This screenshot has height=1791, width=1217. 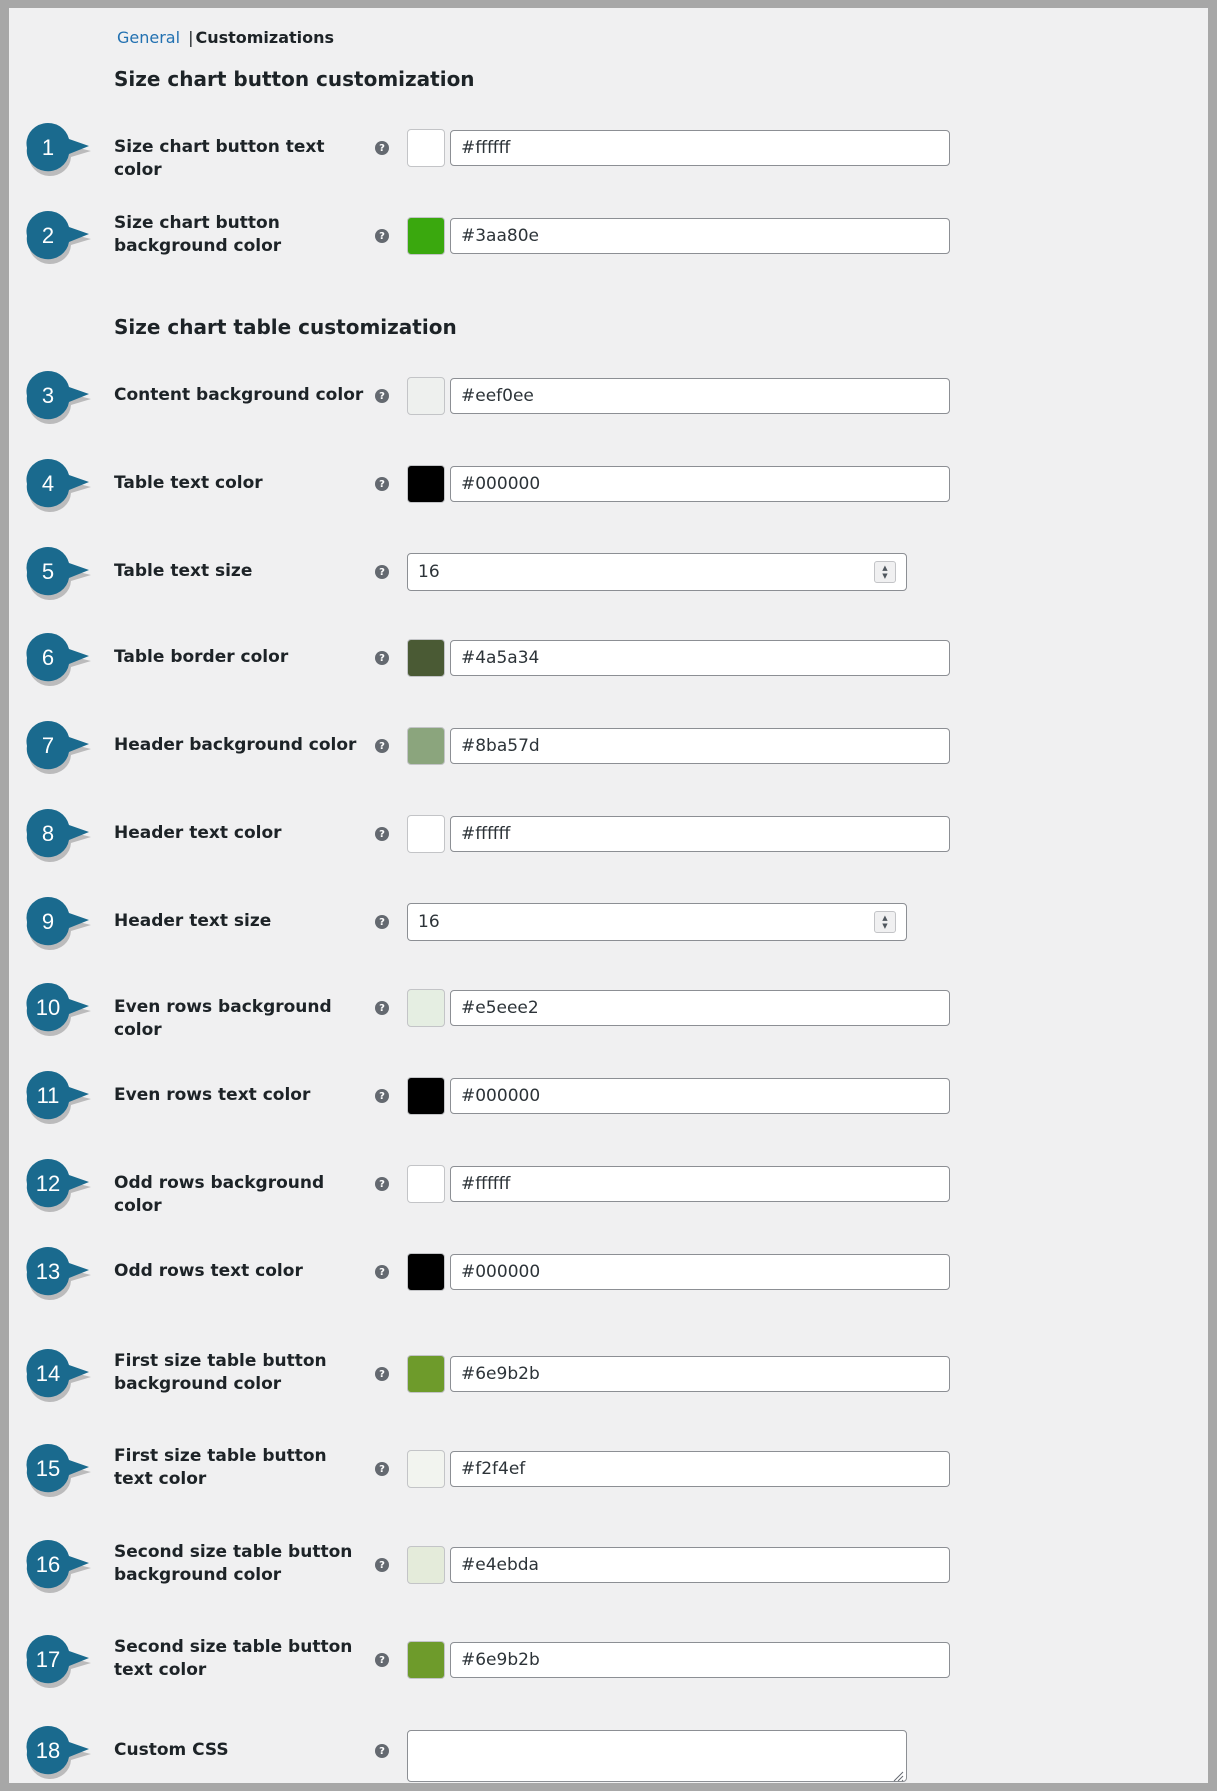 I want to click on color-hex-input: #f2f4ef, so click(x=700, y=1469).